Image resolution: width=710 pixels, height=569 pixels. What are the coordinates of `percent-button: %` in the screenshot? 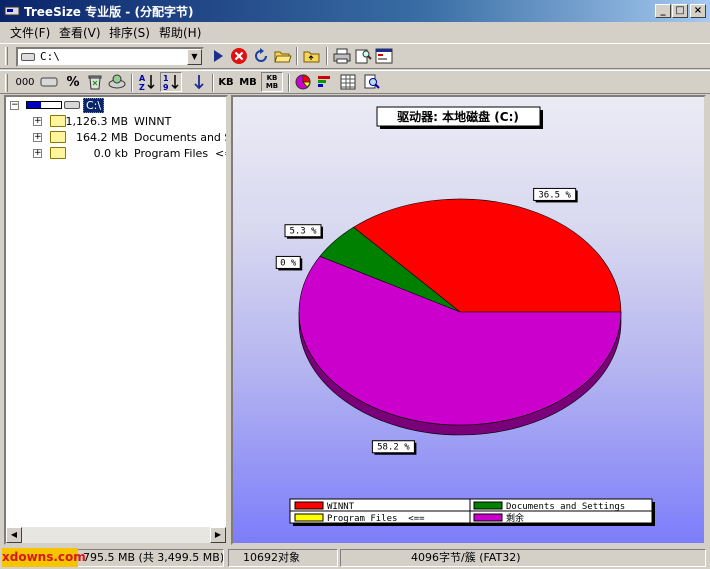 It's located at (73, 82).